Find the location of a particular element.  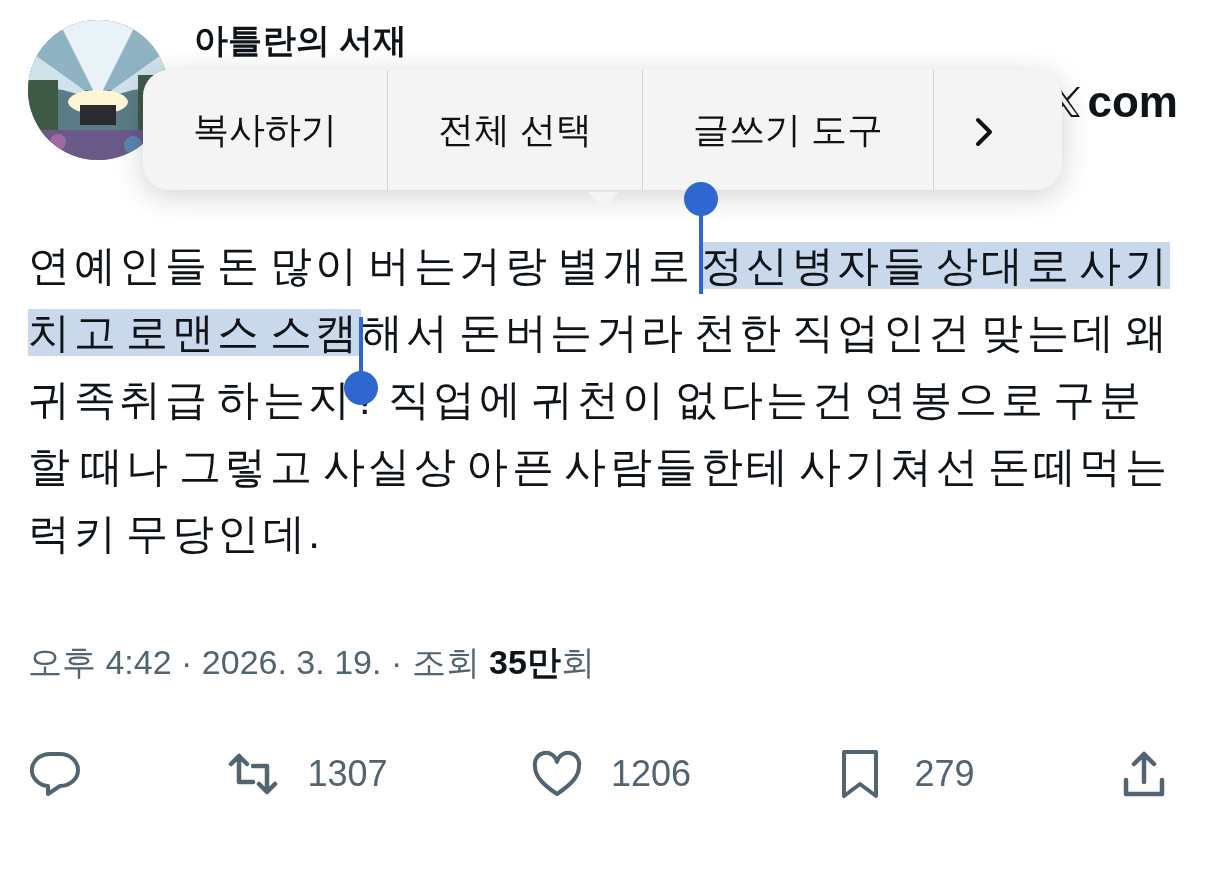

author-name: 아틀란의 서재 is located at coordinates (301, 41).